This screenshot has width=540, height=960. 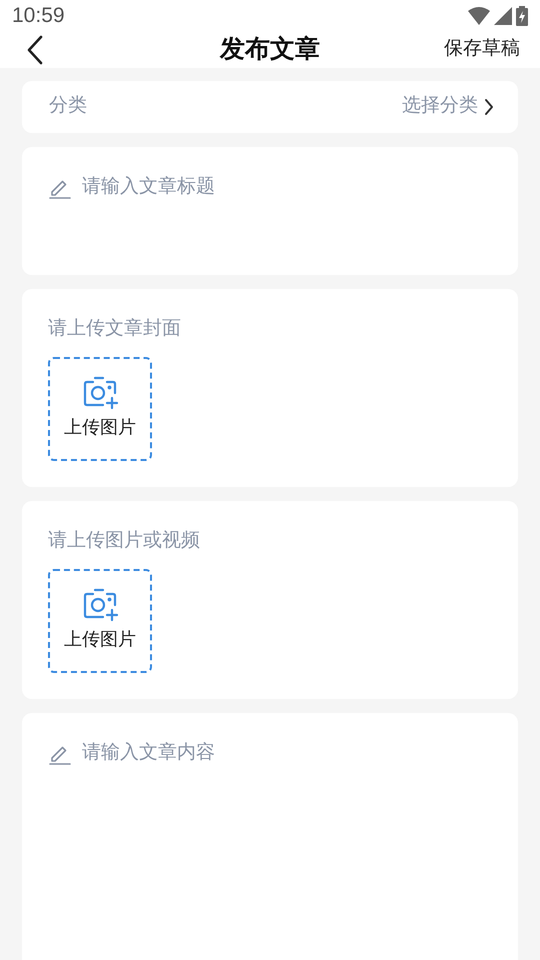 What do you see at coordinates (38, 16) in the screenshot?
I see `status-time: 10:59` at bounding box center [38, 16].